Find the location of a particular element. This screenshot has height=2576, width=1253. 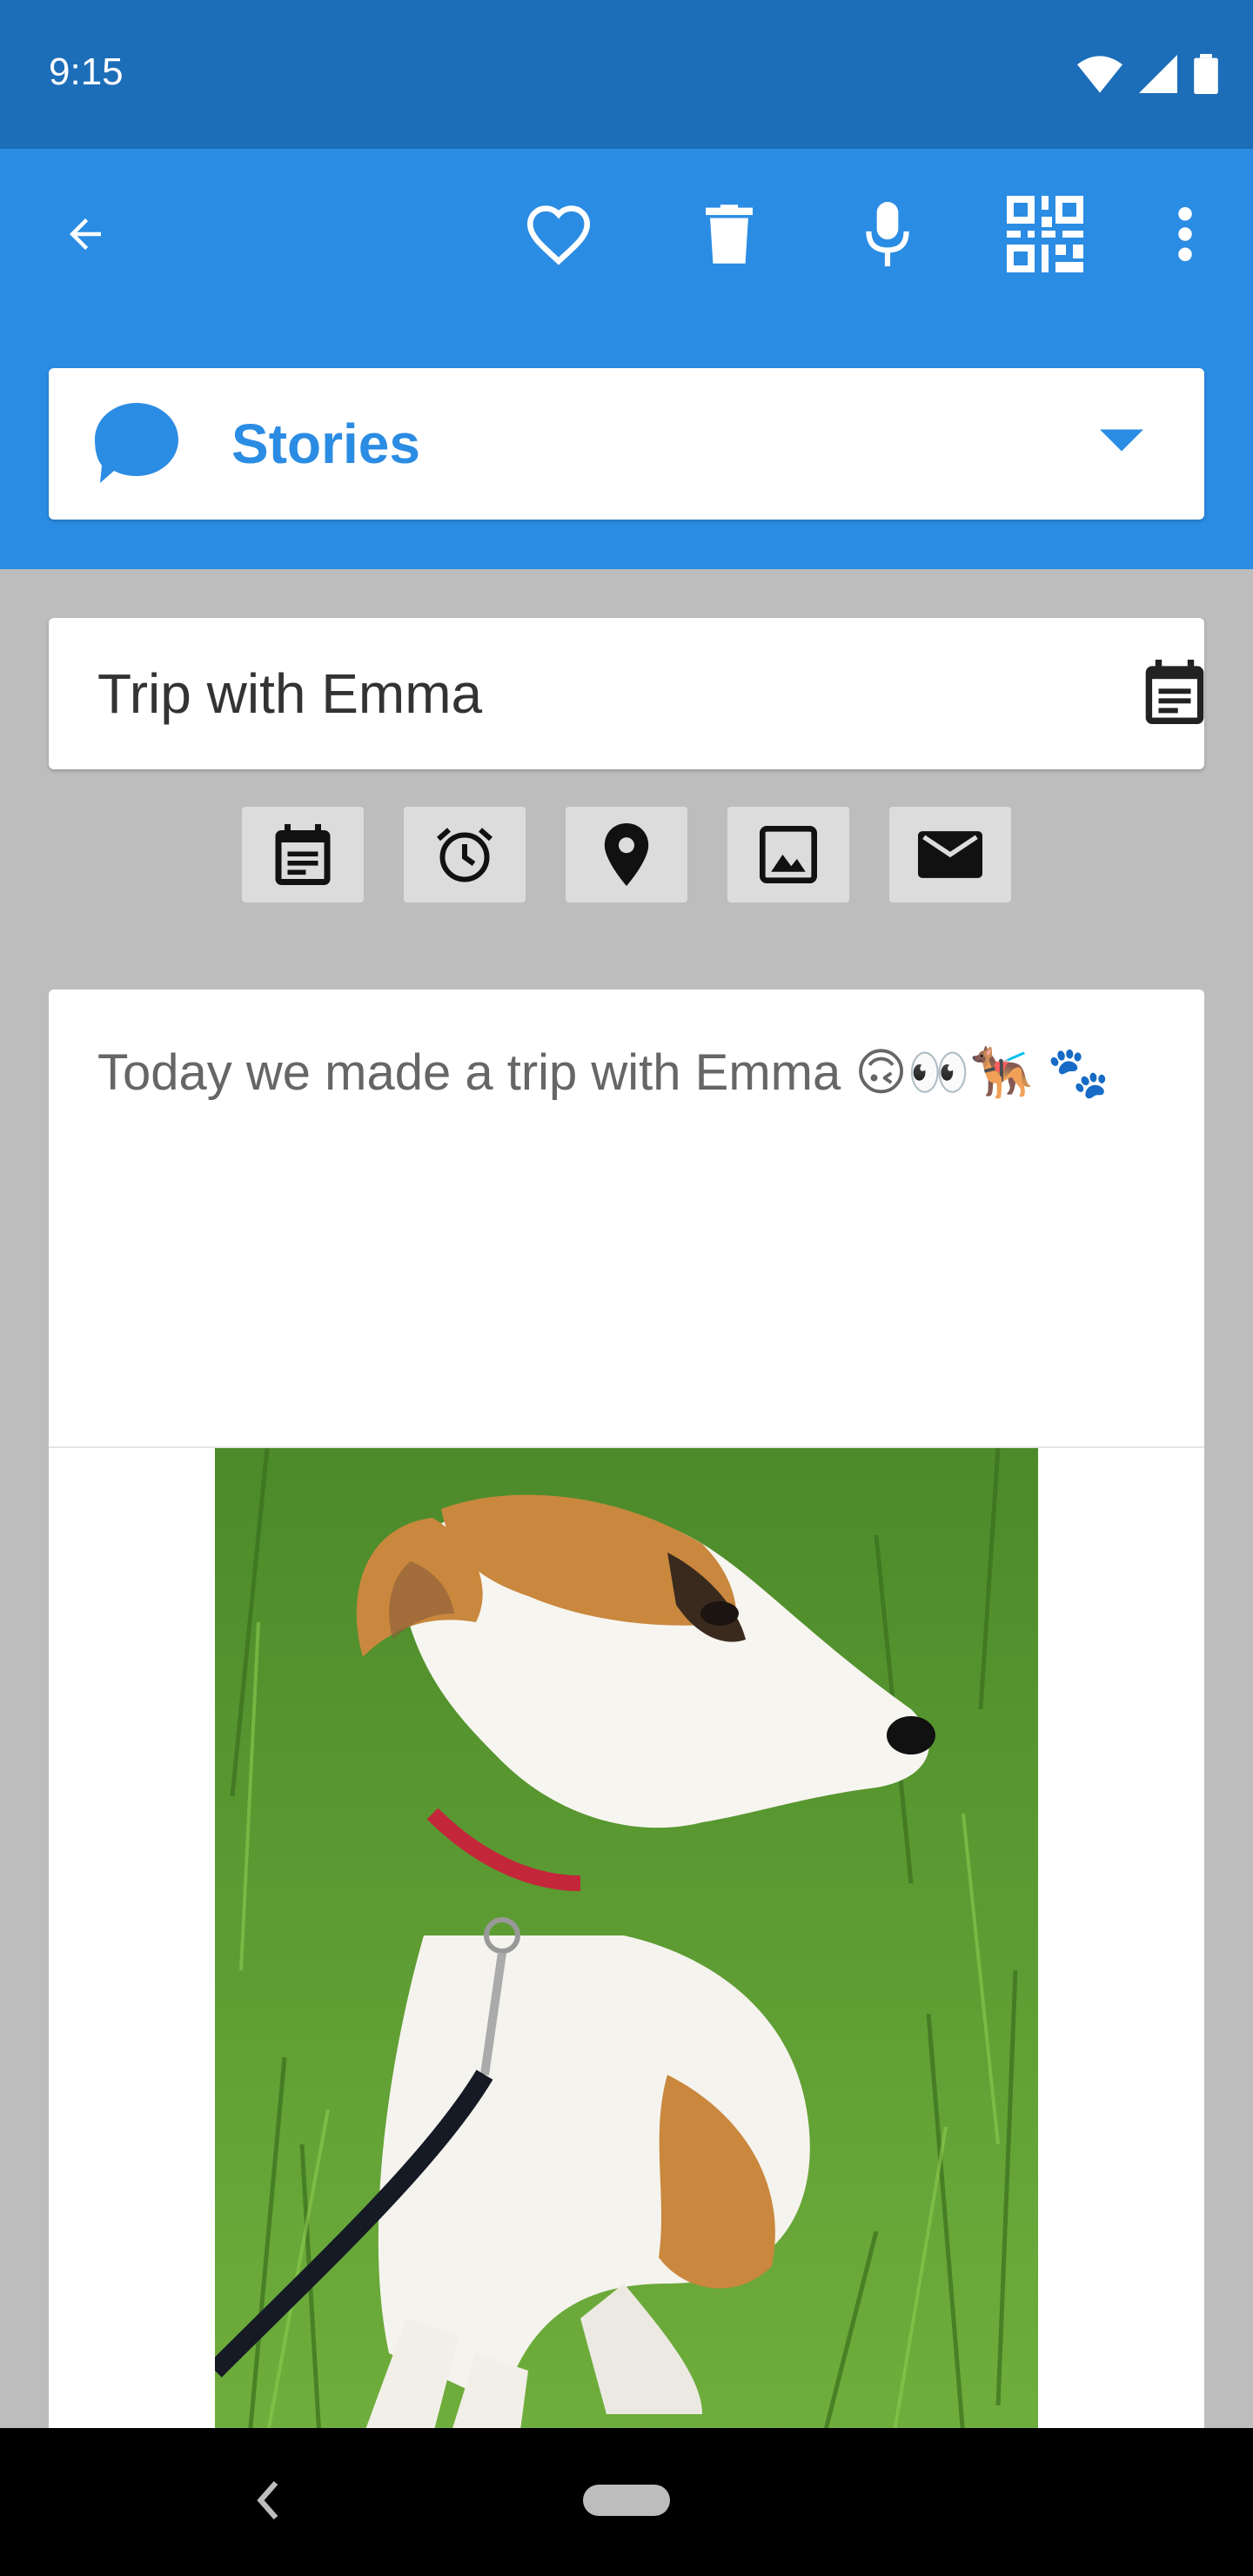

calendar-tool-button is located at coordinates (303, 854).